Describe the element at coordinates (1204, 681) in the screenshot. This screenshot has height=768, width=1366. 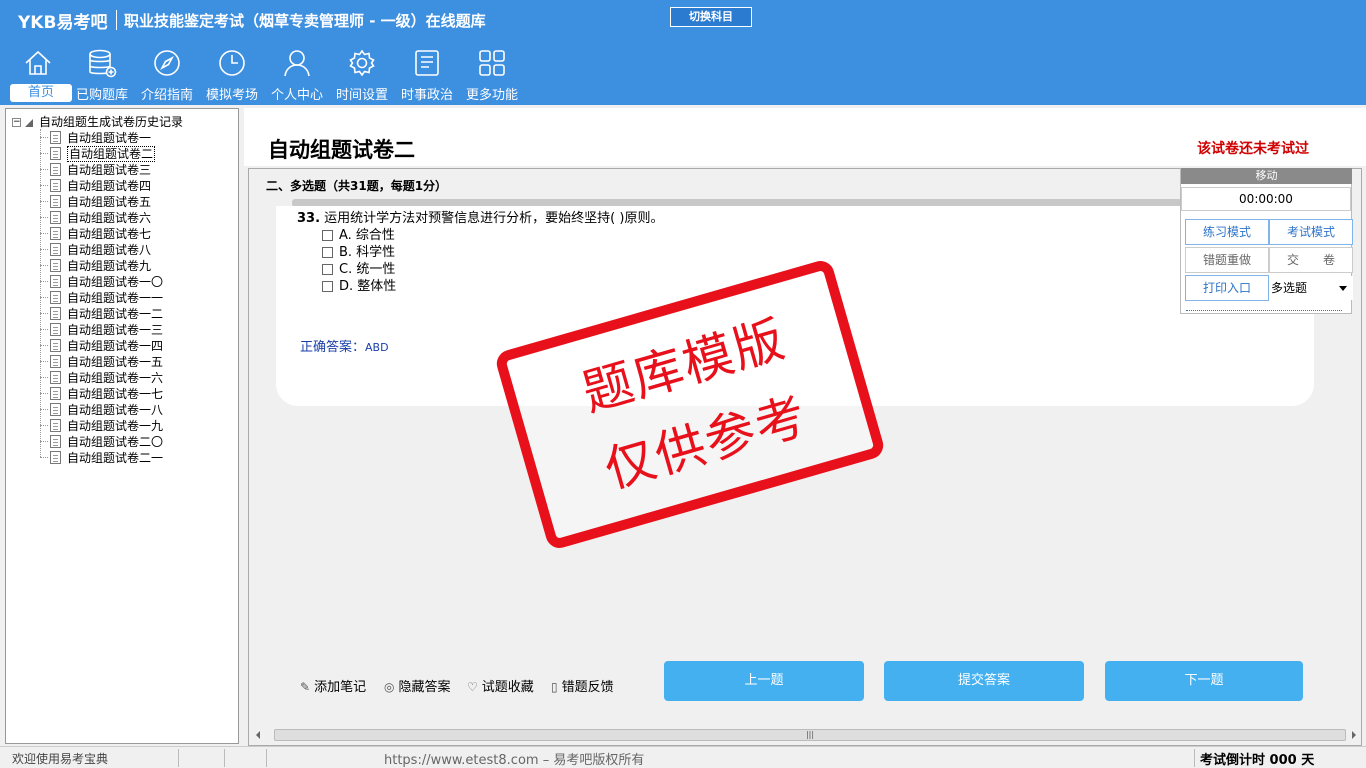
I see `next-question-button: 下一题` at that location.